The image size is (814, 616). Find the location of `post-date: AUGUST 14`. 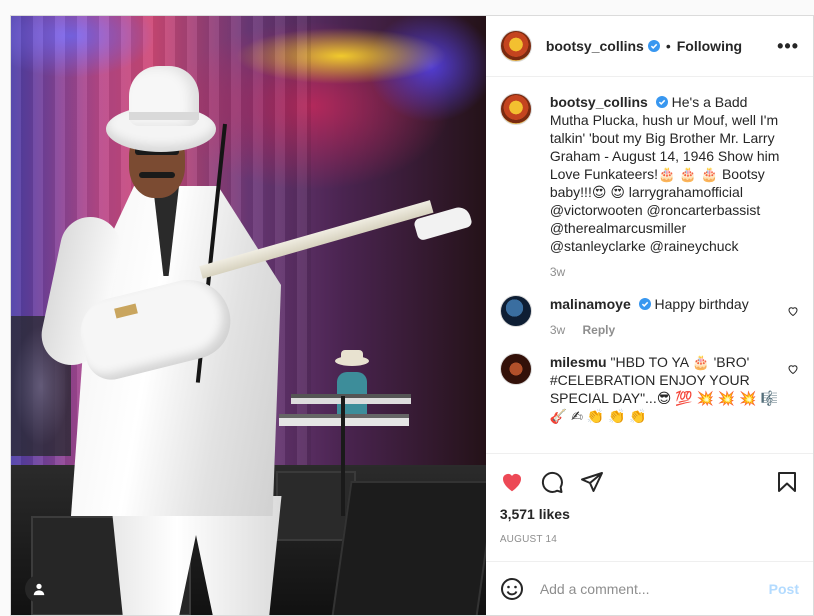

post-date: AUGUST 14 is located at coordinates (528, 539).